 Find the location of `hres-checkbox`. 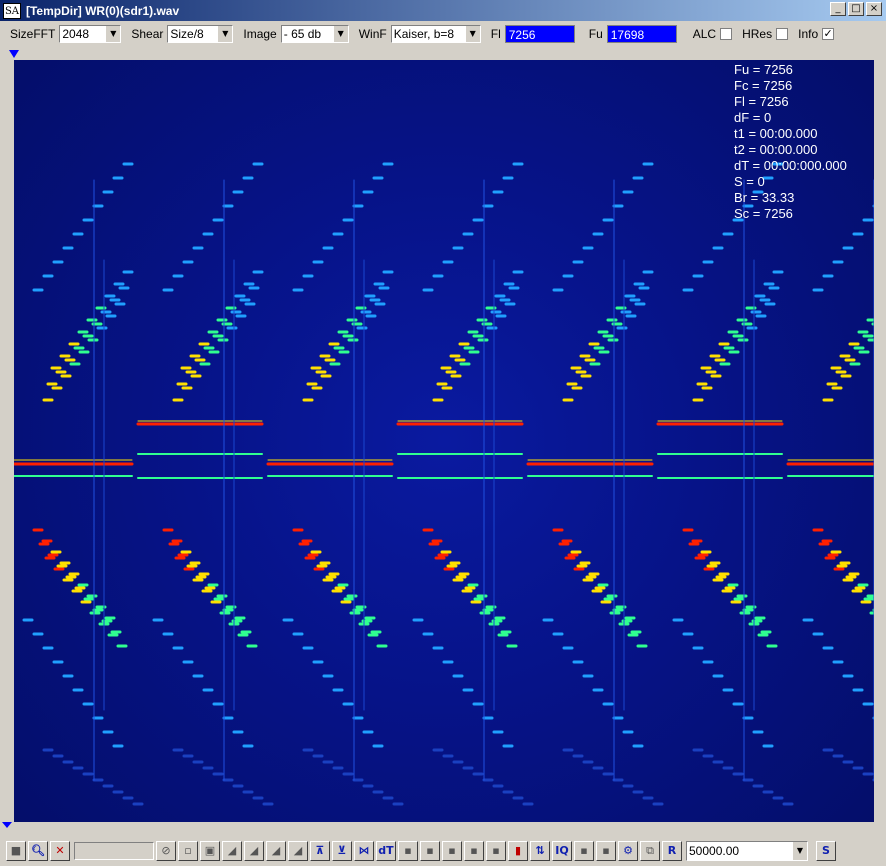

hres-checkbox is located at coordinates (782, 34).